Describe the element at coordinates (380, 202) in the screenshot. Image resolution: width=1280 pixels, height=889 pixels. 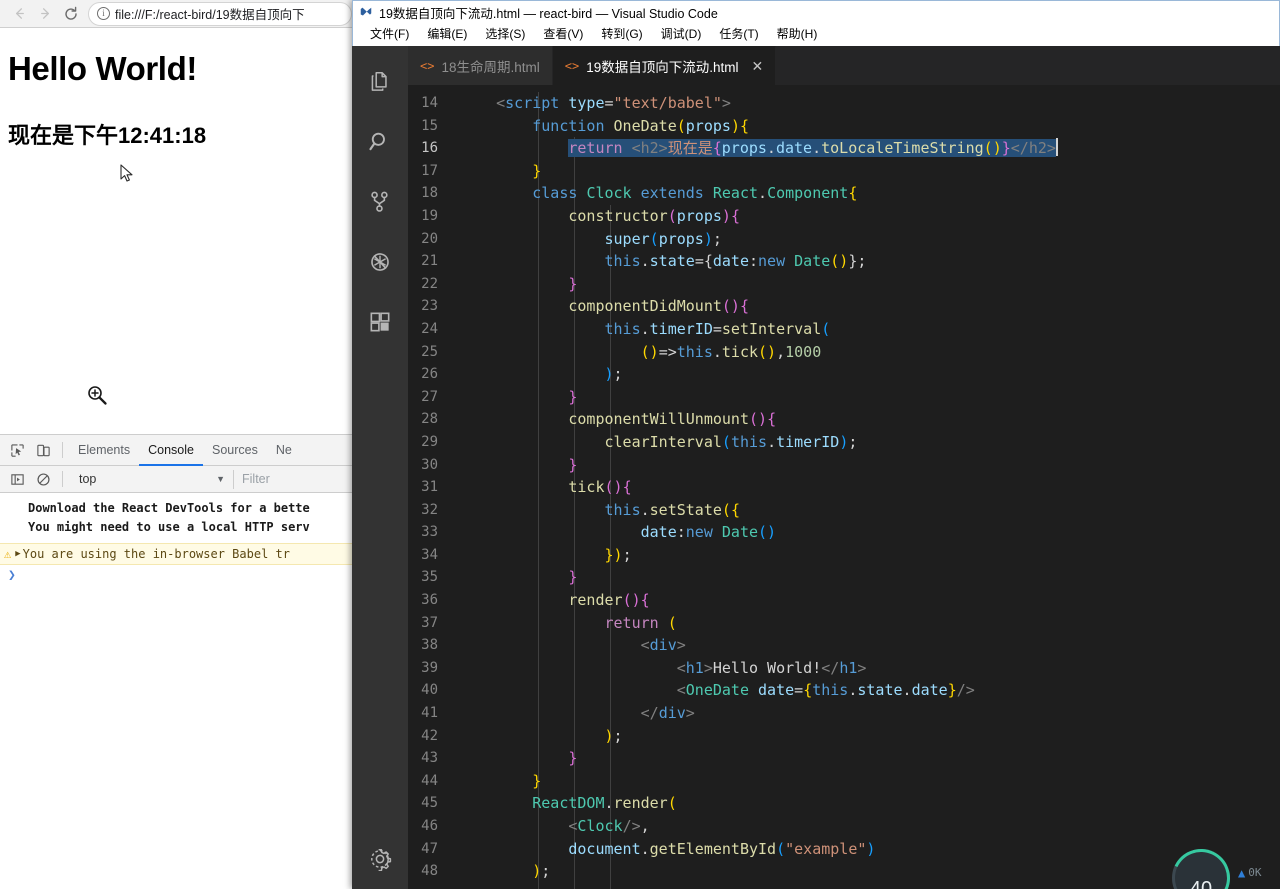
I see `activity-source-control` at that location.